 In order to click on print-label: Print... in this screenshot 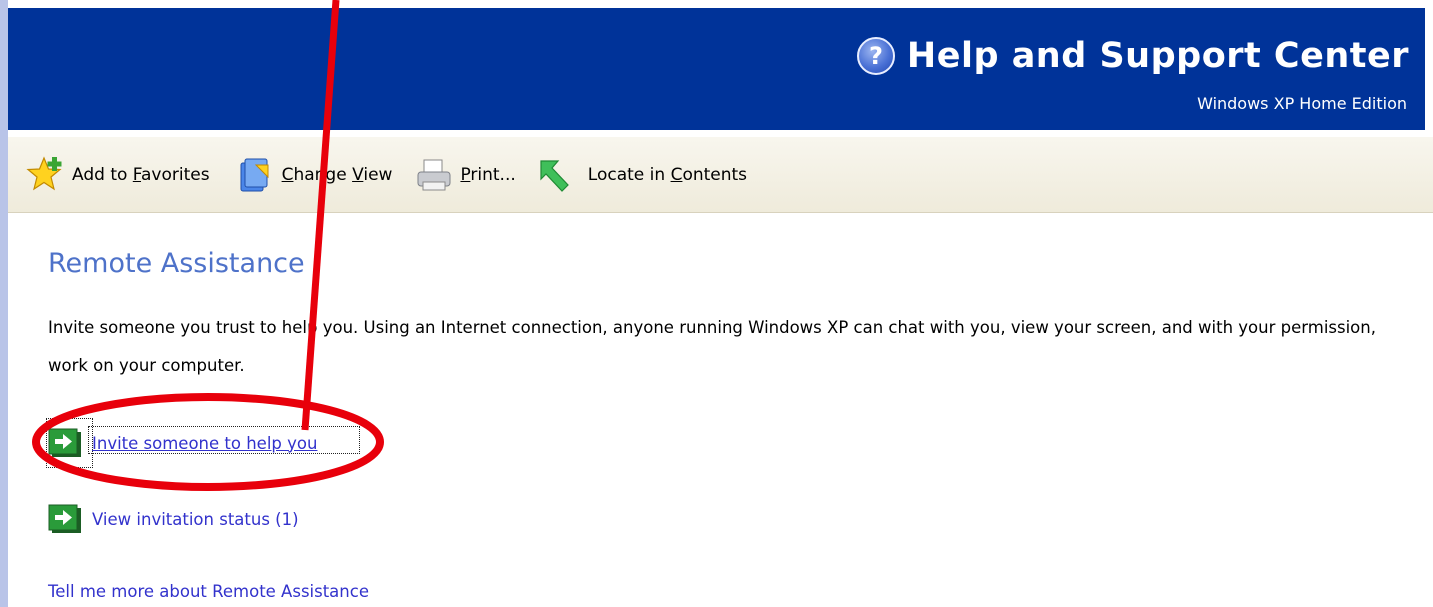, I will do `click(488, 174)`.